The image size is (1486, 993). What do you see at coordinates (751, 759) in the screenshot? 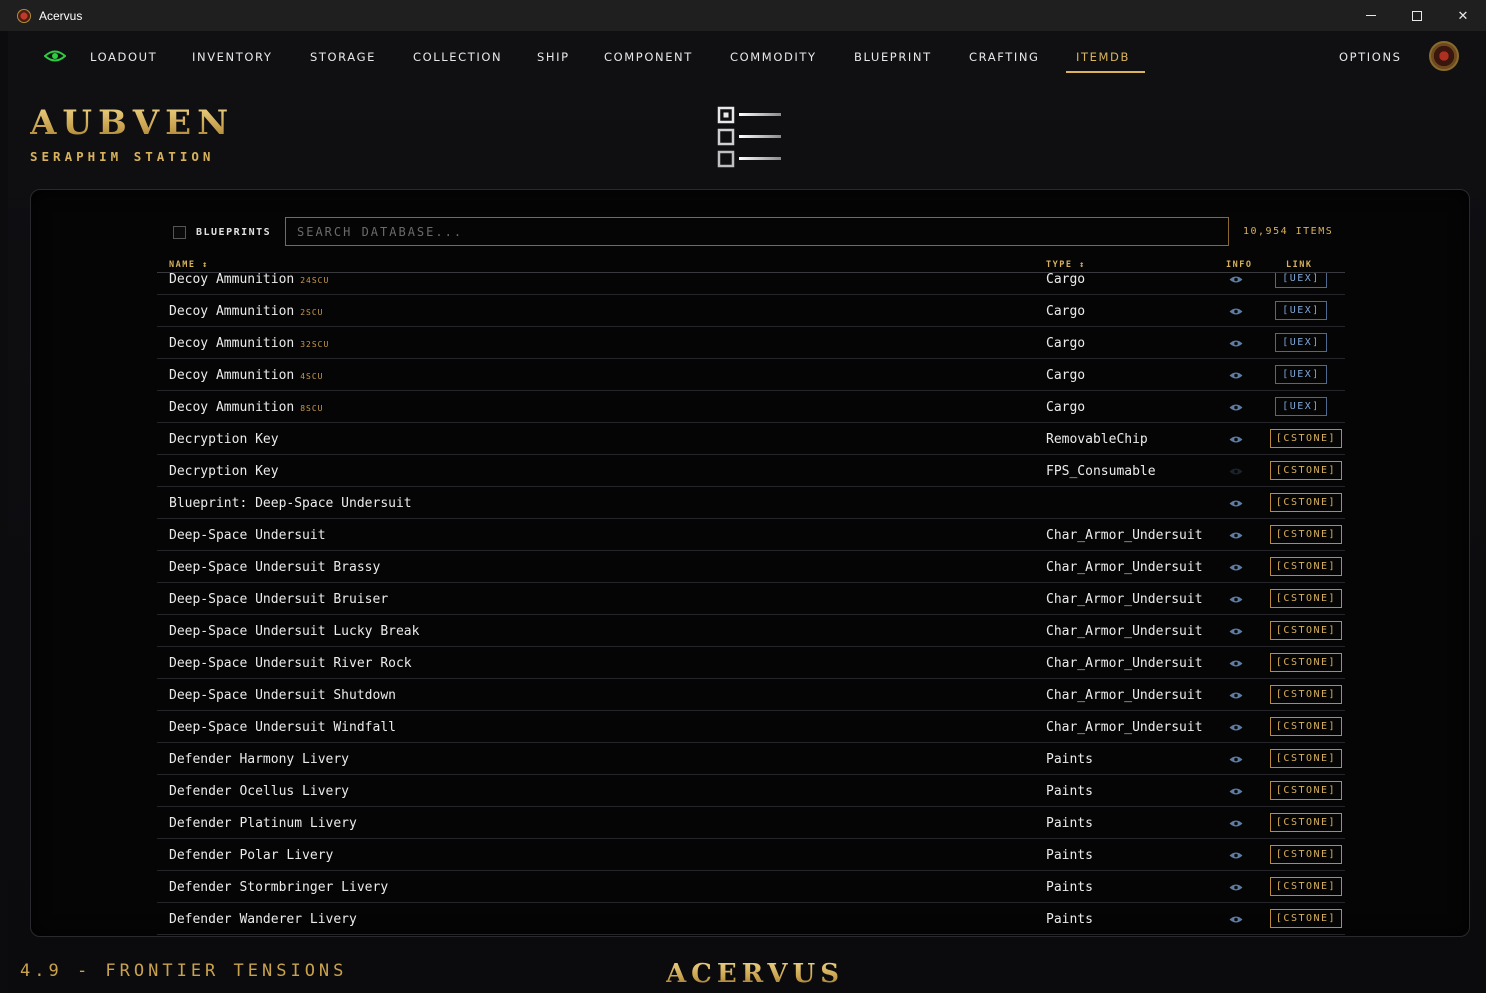
I see `table-row: Defender Harmony Livery Paints [CSTONE]` at bounding box center [751, 759].